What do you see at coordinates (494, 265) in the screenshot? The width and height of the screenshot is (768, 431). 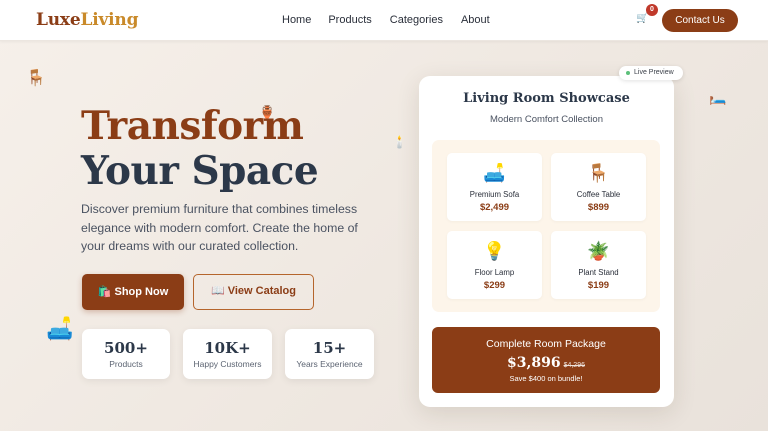 I see `product-card-floor-lamp: 💡 Floor Lamp $299` at bounding box center [494, 265].